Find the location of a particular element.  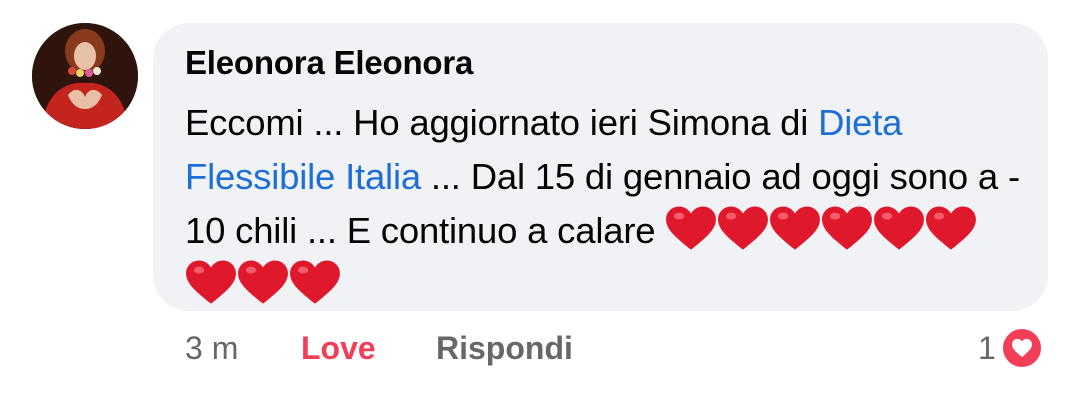

reaction-summary: 1 is located at coordinates (1011, 348).